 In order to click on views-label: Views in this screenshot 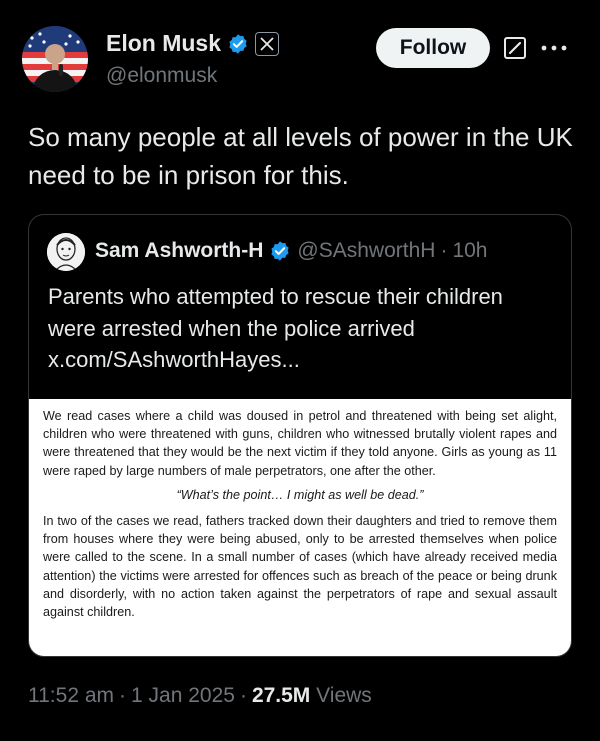, I will do `click(344, 695)`.